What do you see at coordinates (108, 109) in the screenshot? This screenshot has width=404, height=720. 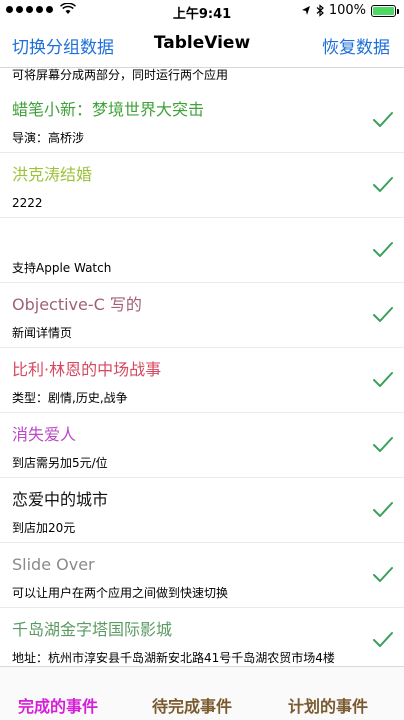 I see `row-title: 蜡笔小新：梦境世界大突击` at bounding box center [108, 109].